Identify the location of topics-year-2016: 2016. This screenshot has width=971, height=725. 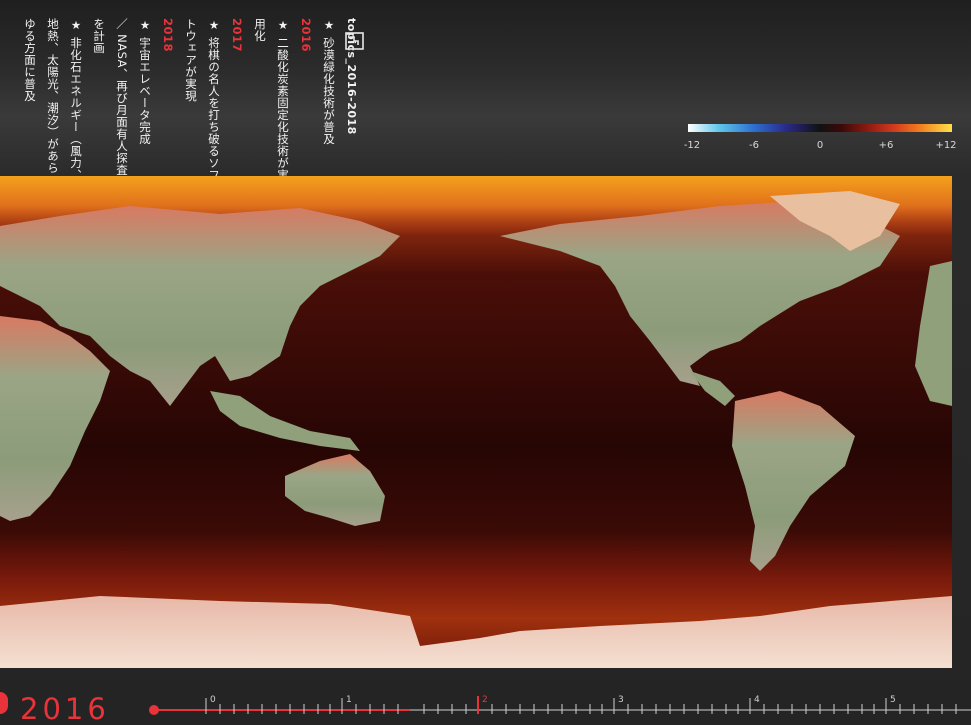
(306, 35).